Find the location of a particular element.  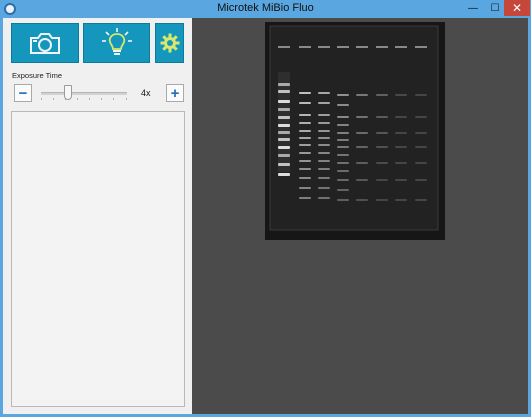

camera-icon is located at coordinates (45, 43).